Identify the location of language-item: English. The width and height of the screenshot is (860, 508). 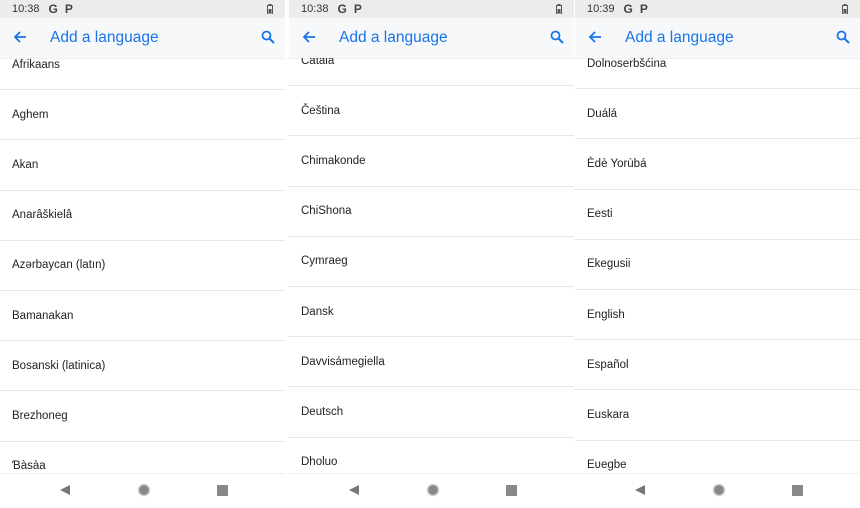
(717, 315).